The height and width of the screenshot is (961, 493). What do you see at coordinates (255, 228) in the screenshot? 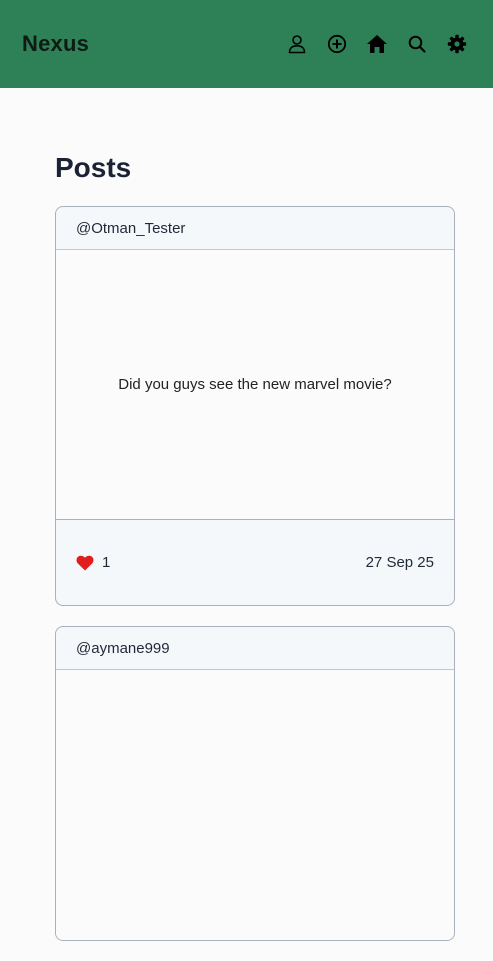
I see `post-author: @Otman_Tester` at bounding box center [255, 228].